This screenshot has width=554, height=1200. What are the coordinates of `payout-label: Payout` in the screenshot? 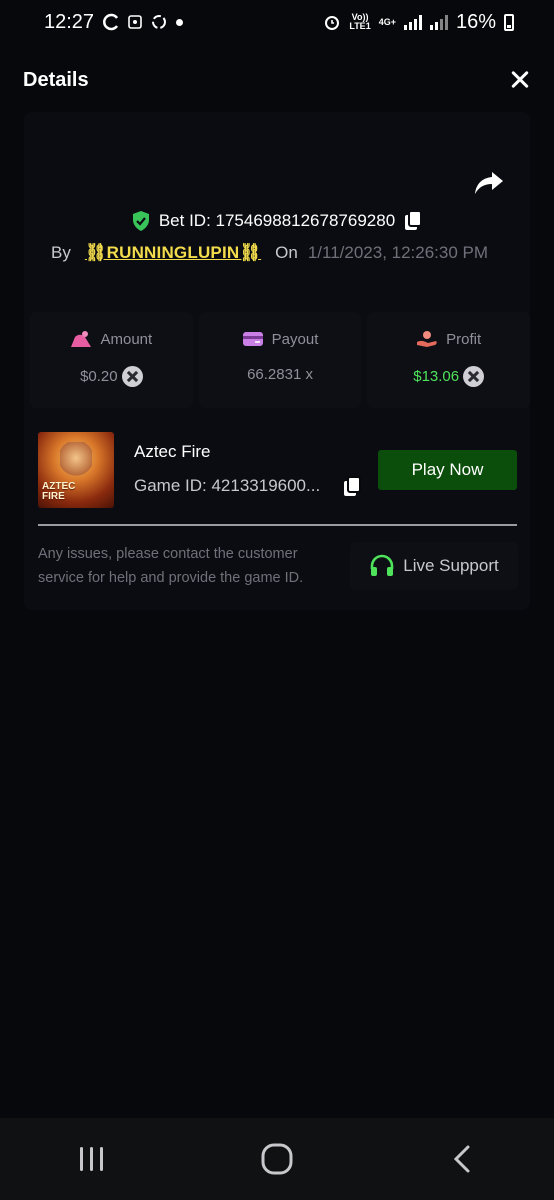 It's located at (295, 339).